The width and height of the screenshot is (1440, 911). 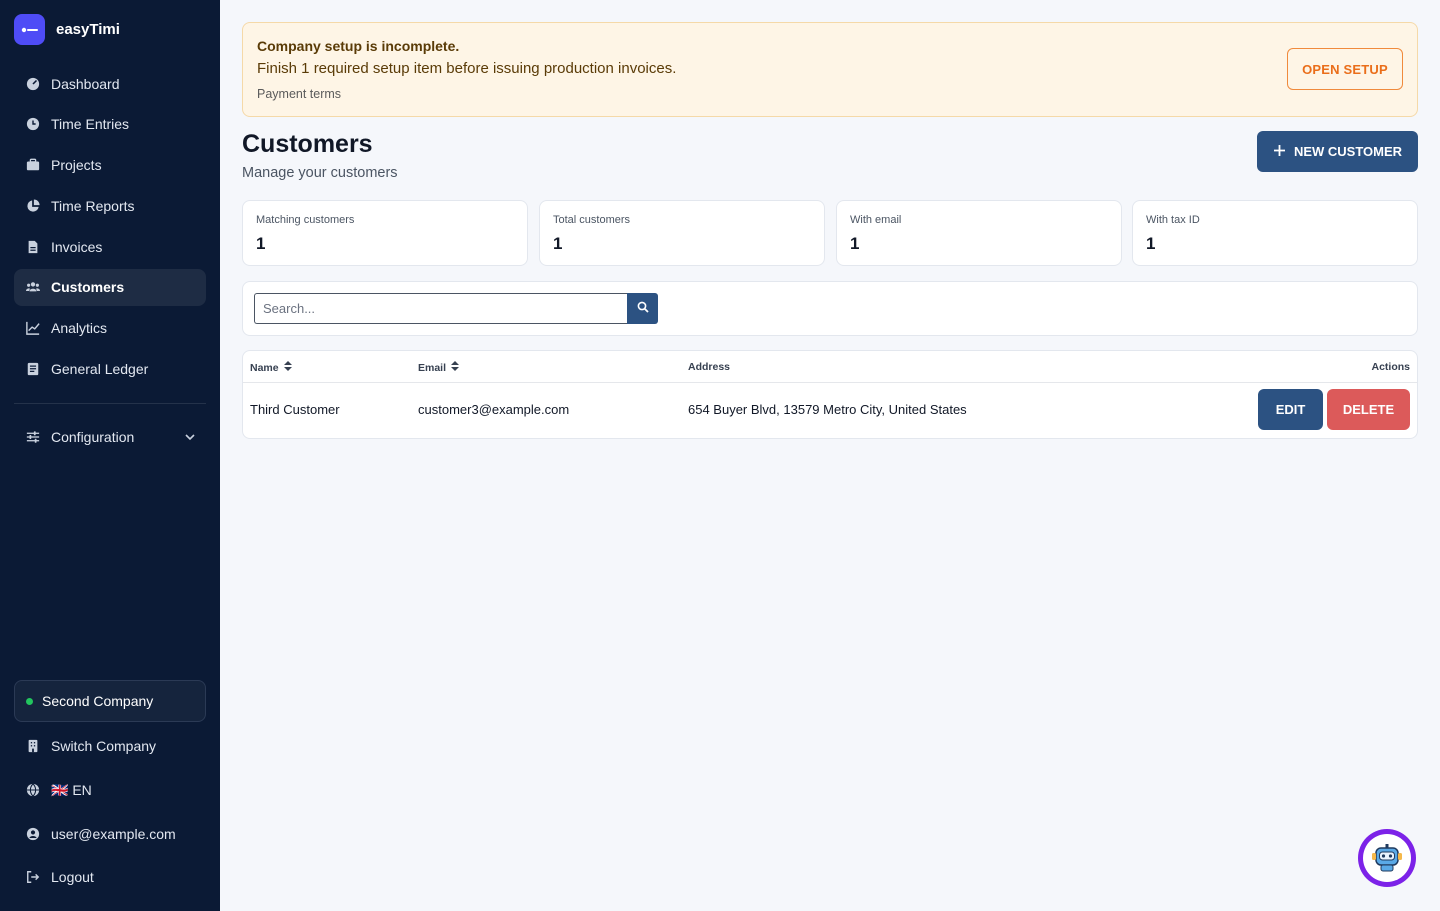 I want to click on building-icon, so click(x=32, y=746).